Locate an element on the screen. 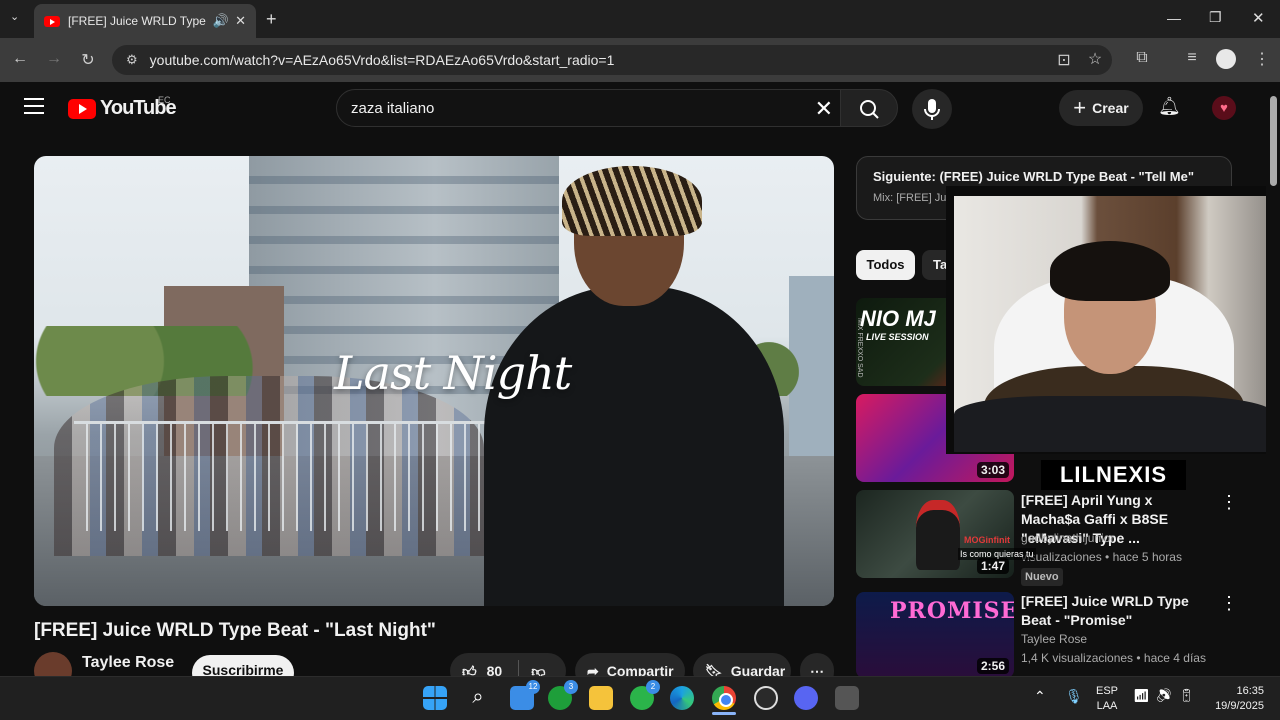 Image resolution: width=1280 pixels, height=720 pixels. duration-badge: 3:03 is located at coordinates (992, 470).